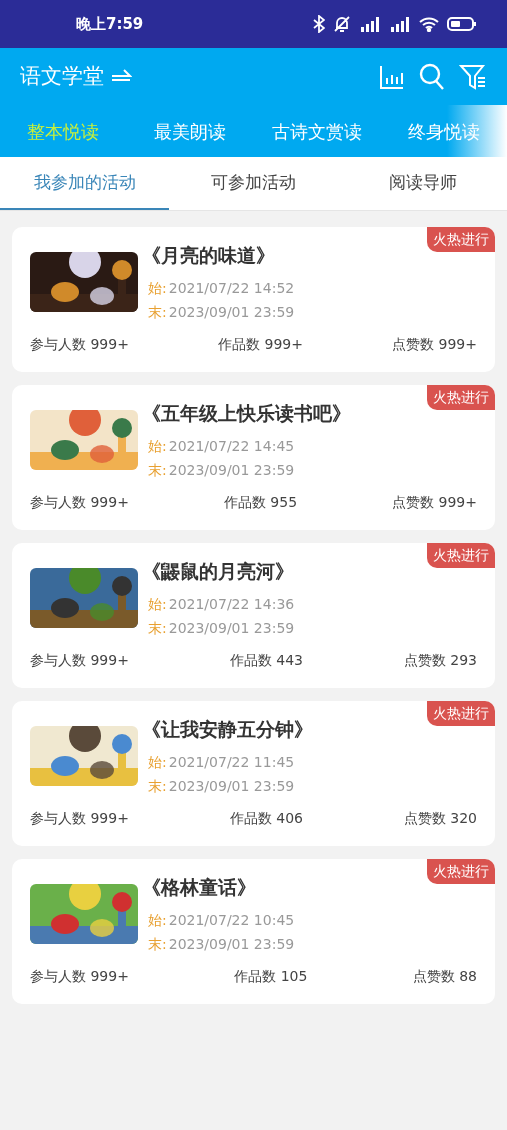  I want to click on sub-tab: 阅读导师, so click(422, 183).